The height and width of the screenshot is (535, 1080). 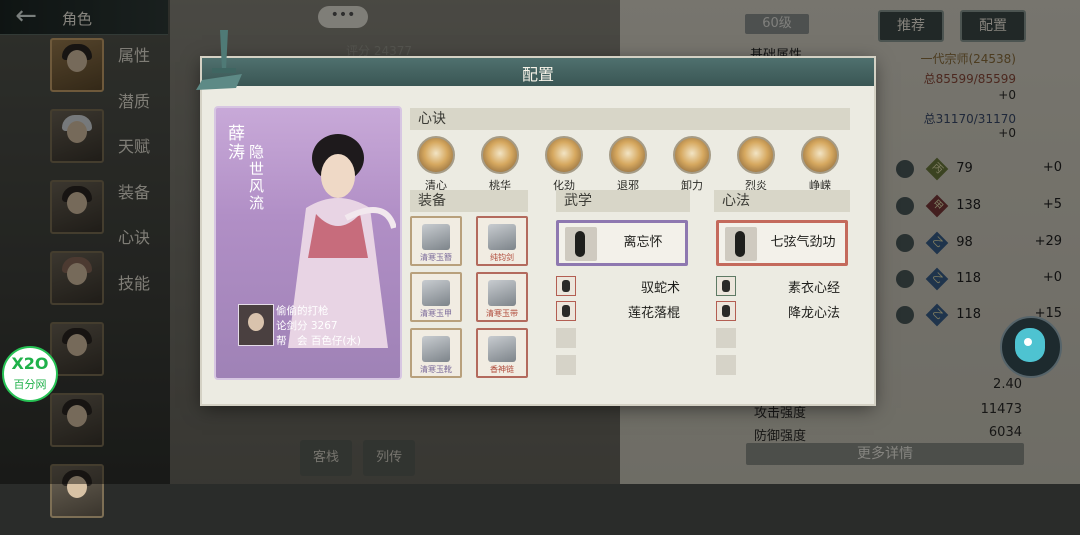 I want to click on equipment-name: 清寒玉带, so click(x=502, y=313).